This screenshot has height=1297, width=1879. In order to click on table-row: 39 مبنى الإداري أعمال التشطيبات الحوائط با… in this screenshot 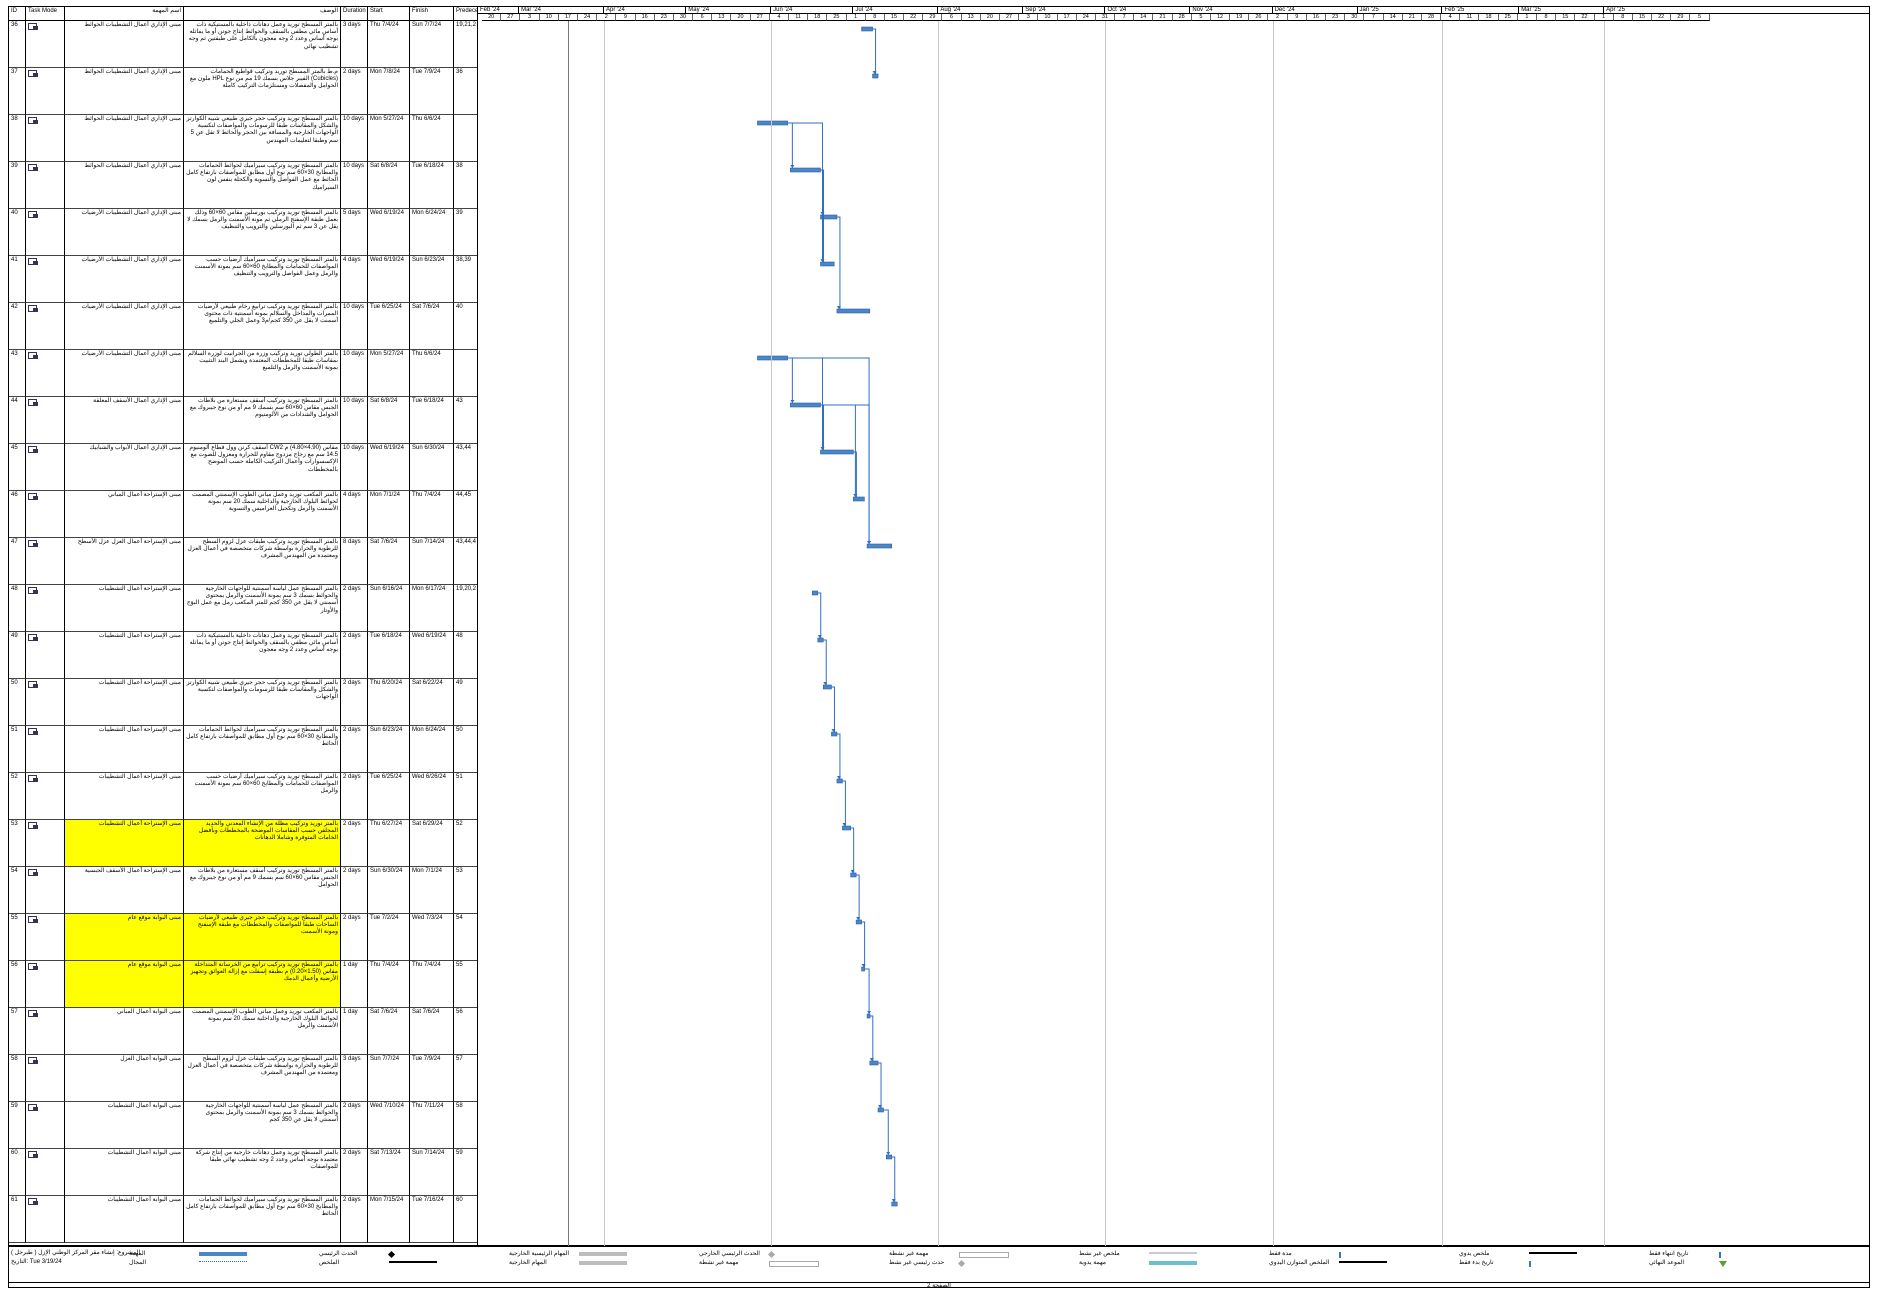, I will do `click(243, 185)`.